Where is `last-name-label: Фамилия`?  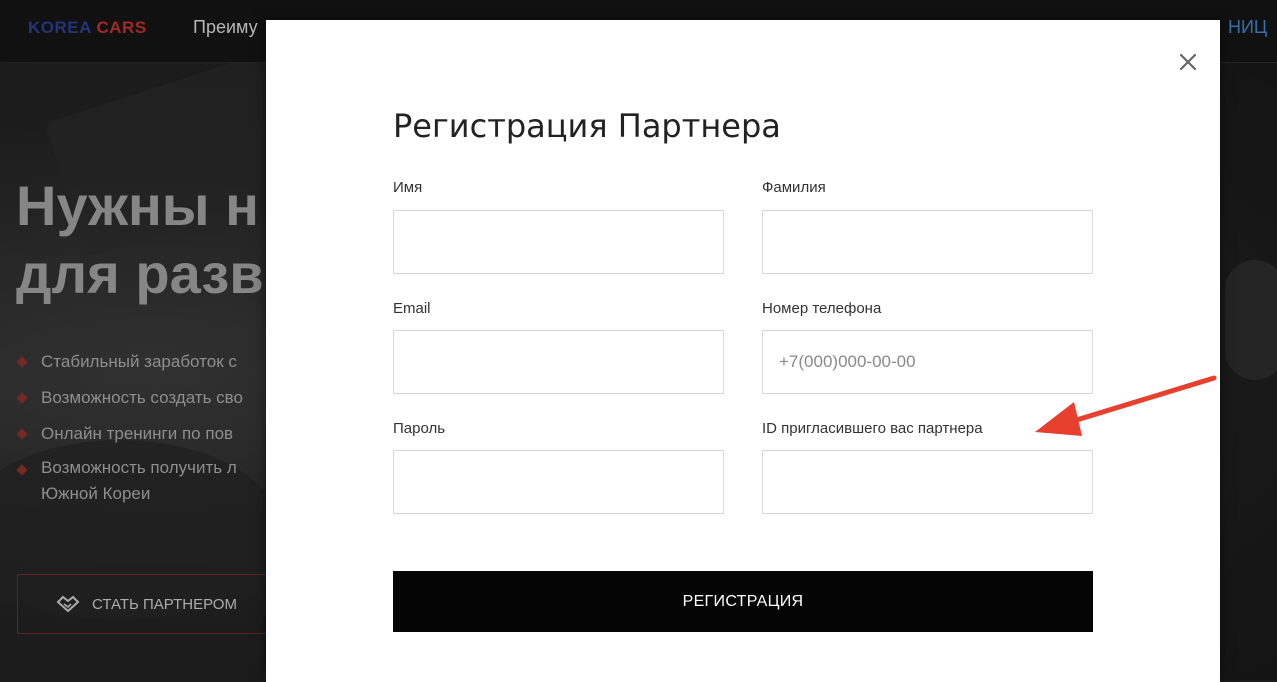
last-name-label: Фамилия is located at coordinates (794, 187).